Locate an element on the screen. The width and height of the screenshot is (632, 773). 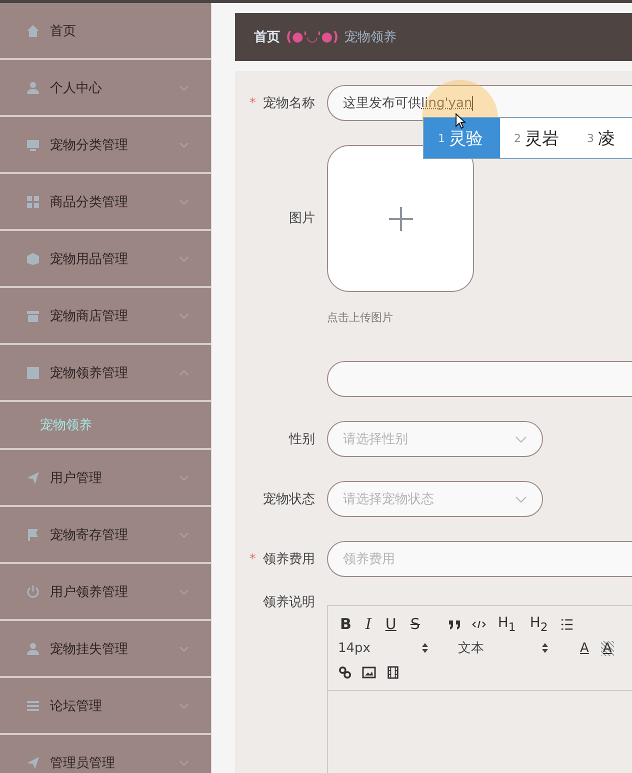
font-color-button: A is located at coordinates (584, 648).